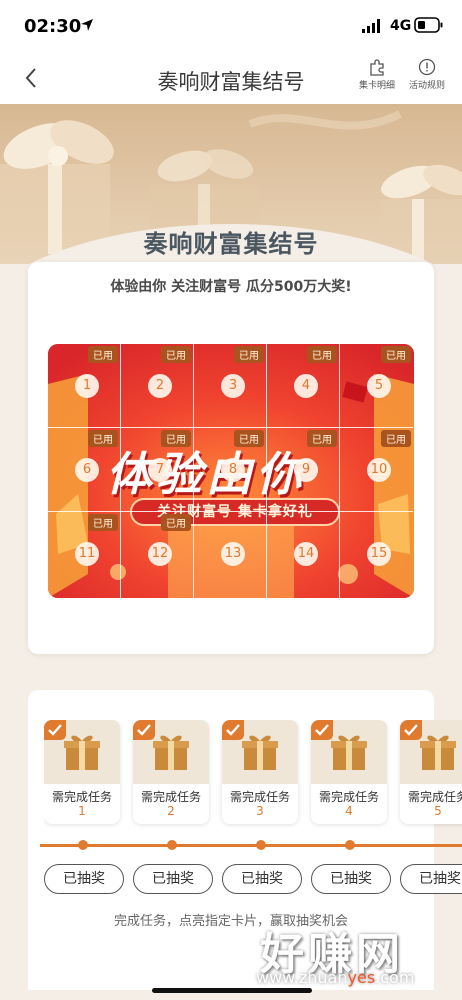  Describe the element at coordinates (233, 386) in the screenshot. I see `card-number: 3` at that location.